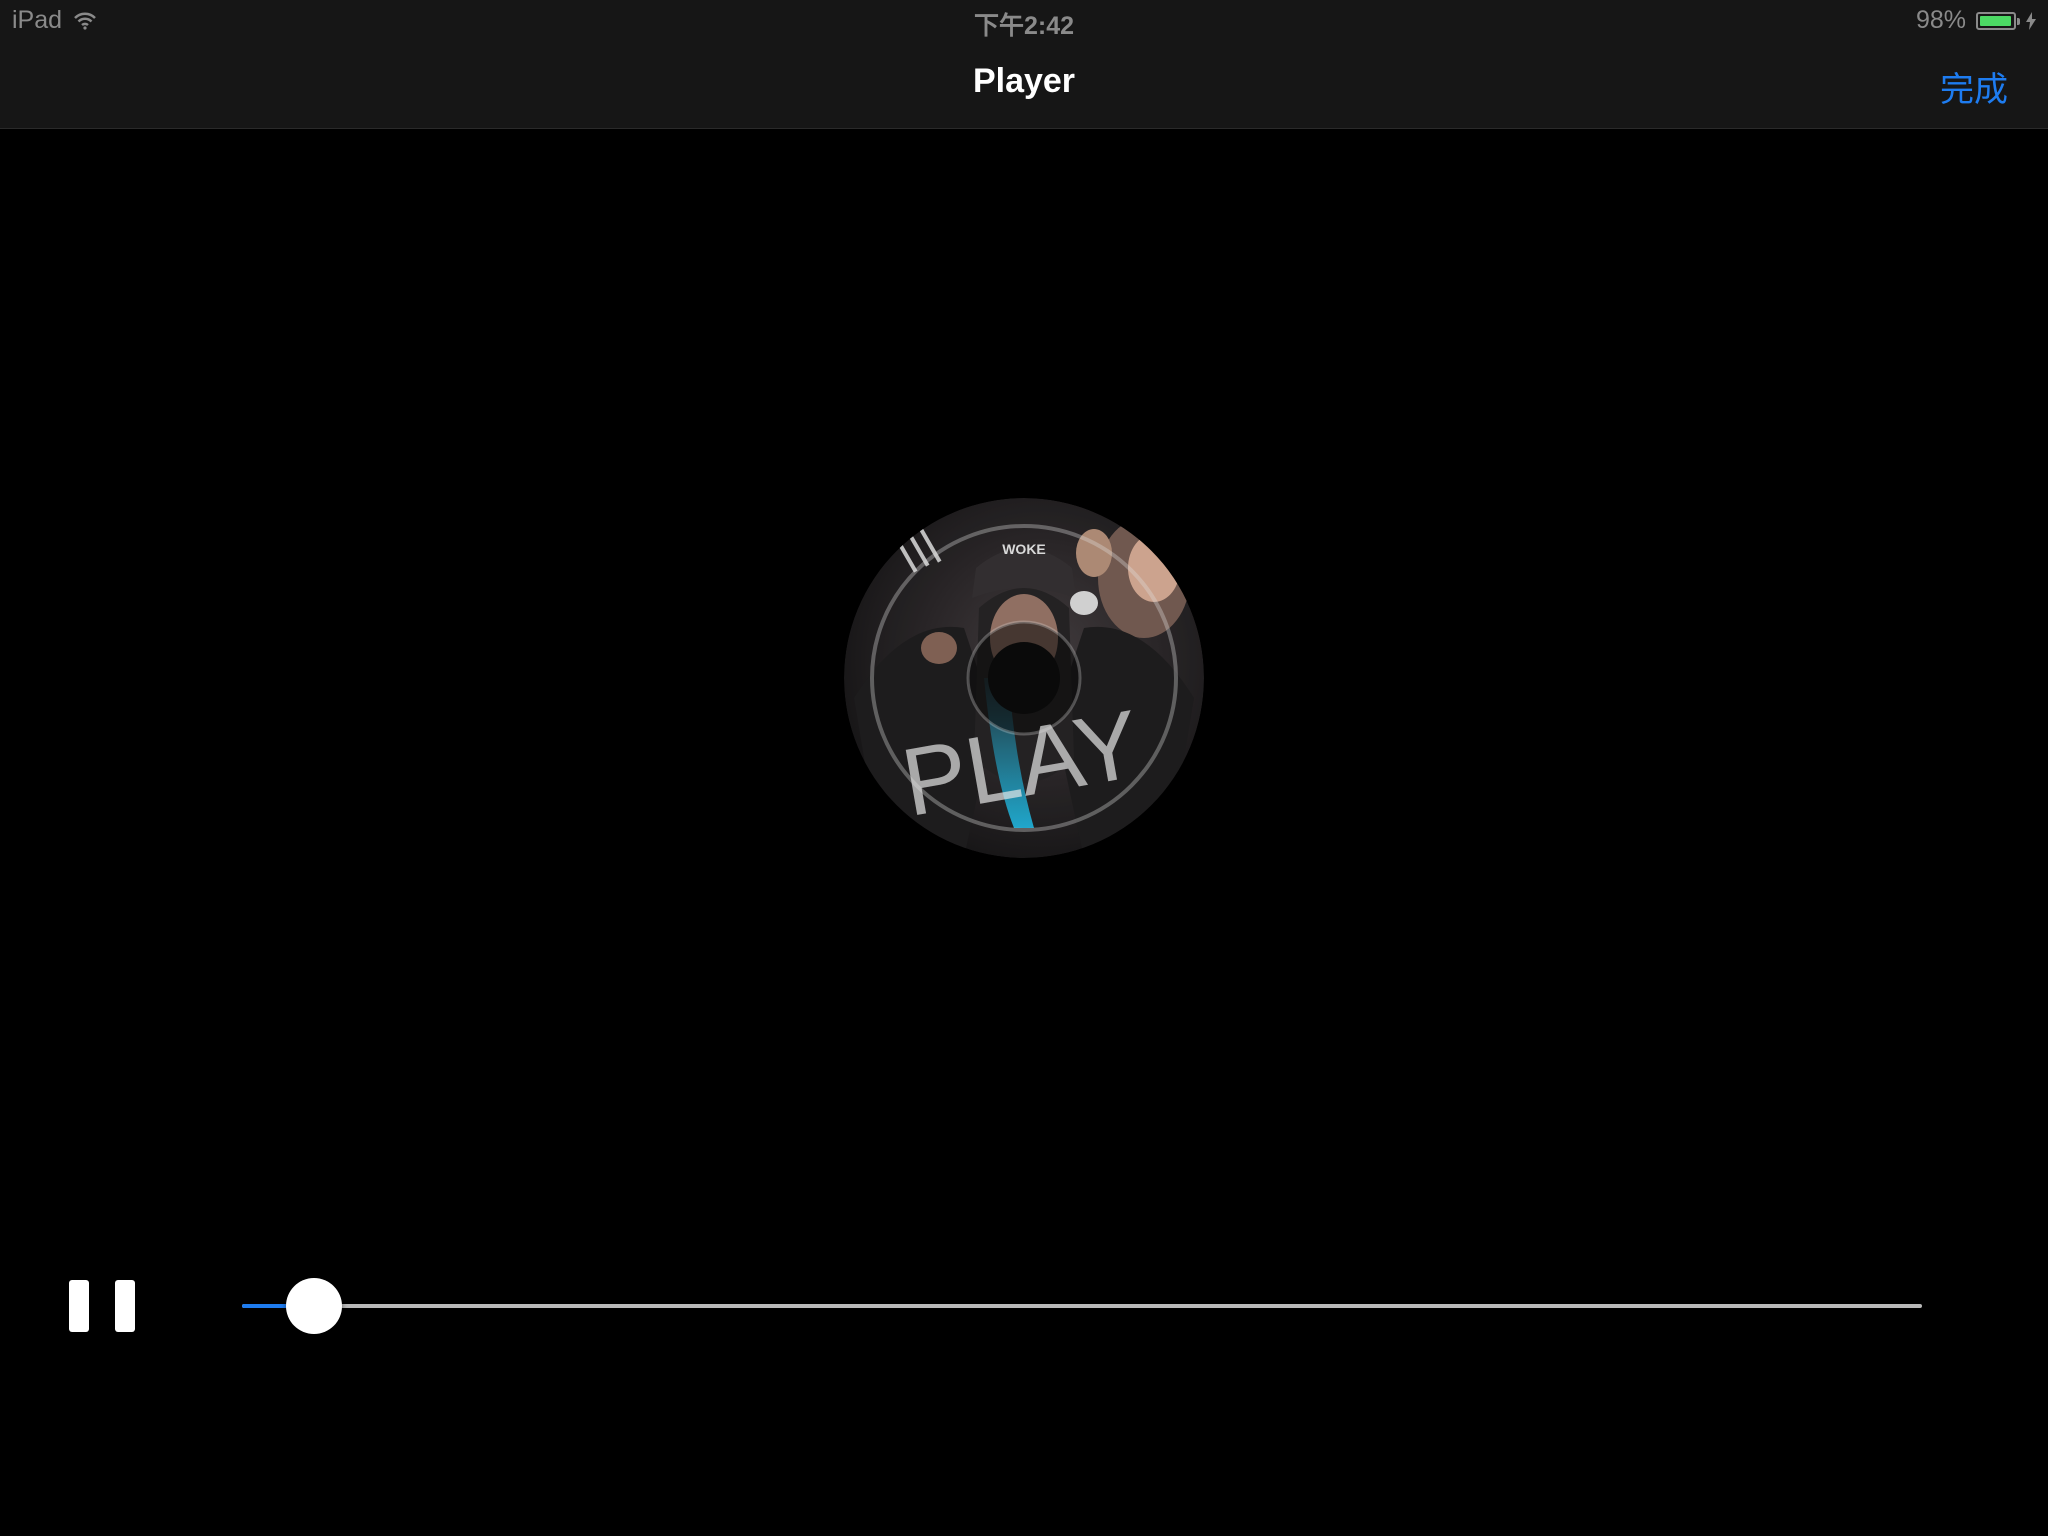  What do you see at coordinates (1974, 86) in the screenshot?
I see `done-button: 完成` at bounding box center [1974, 86].